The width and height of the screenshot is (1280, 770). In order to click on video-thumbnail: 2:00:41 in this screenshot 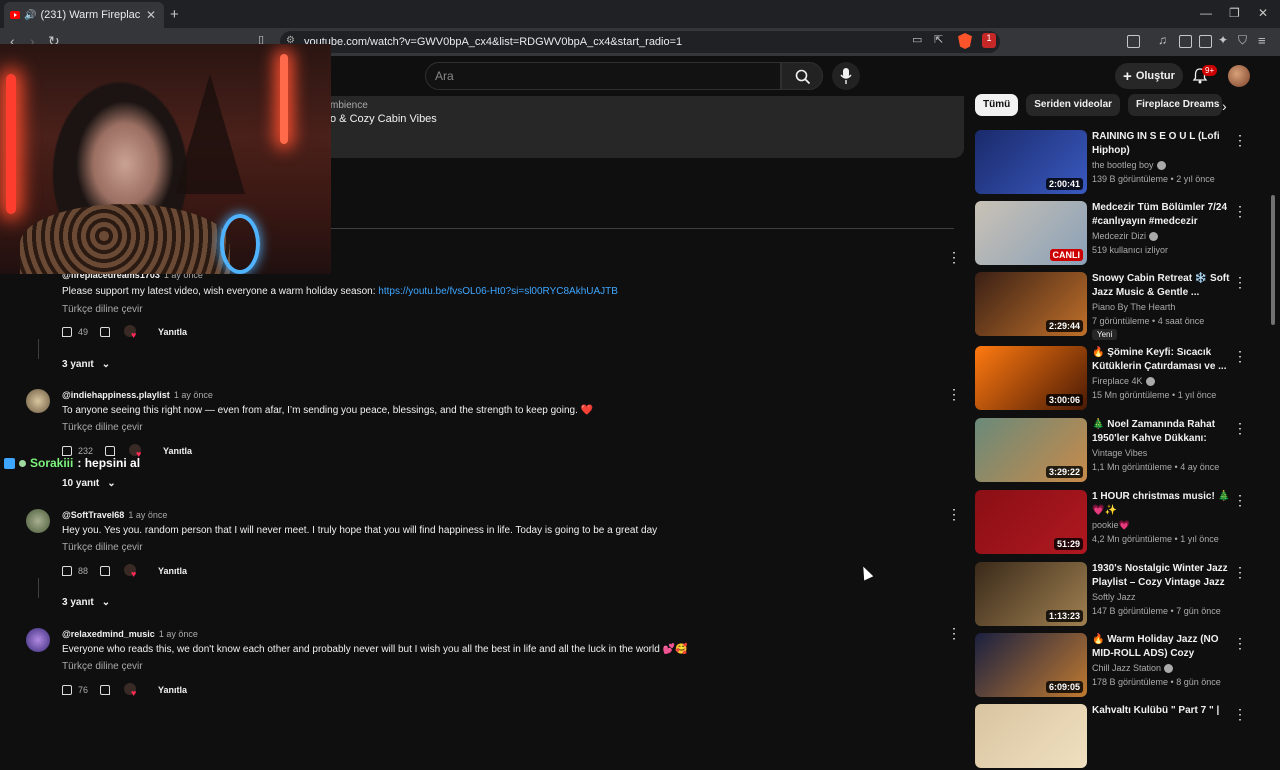, I will do `click(1031, 162)`.